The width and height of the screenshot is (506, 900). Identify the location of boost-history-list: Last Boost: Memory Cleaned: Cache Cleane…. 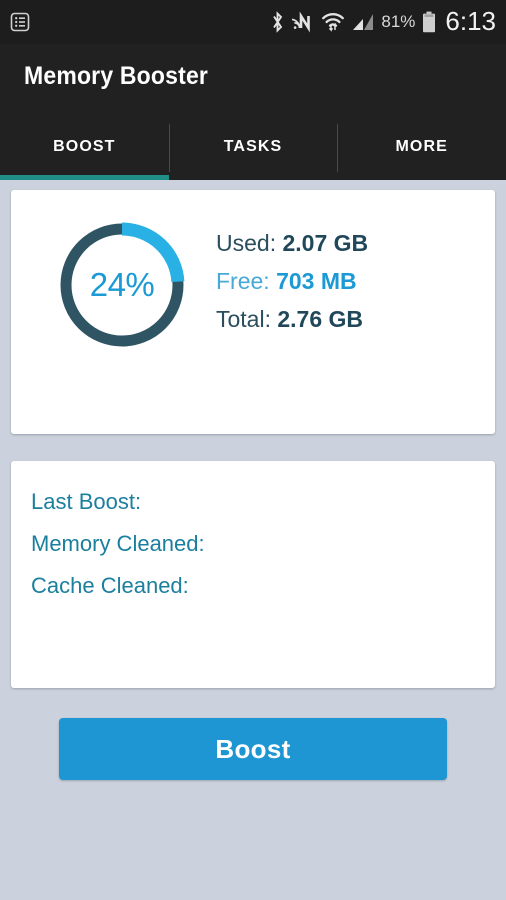
(118, 543).